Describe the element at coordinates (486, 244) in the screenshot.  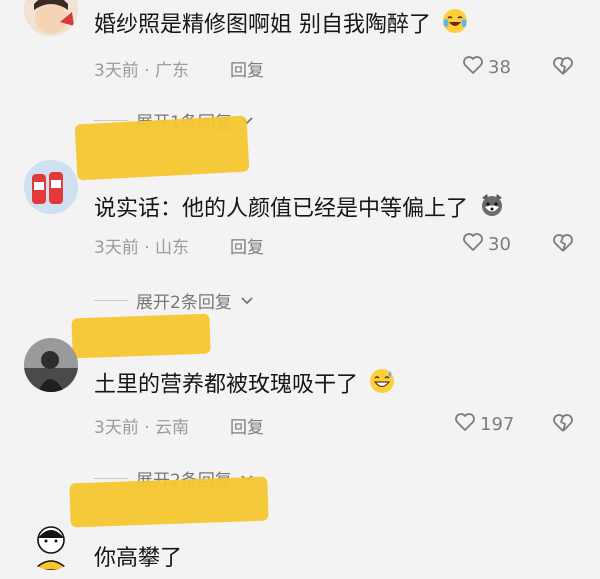
I see `like-button: 30` at that location.